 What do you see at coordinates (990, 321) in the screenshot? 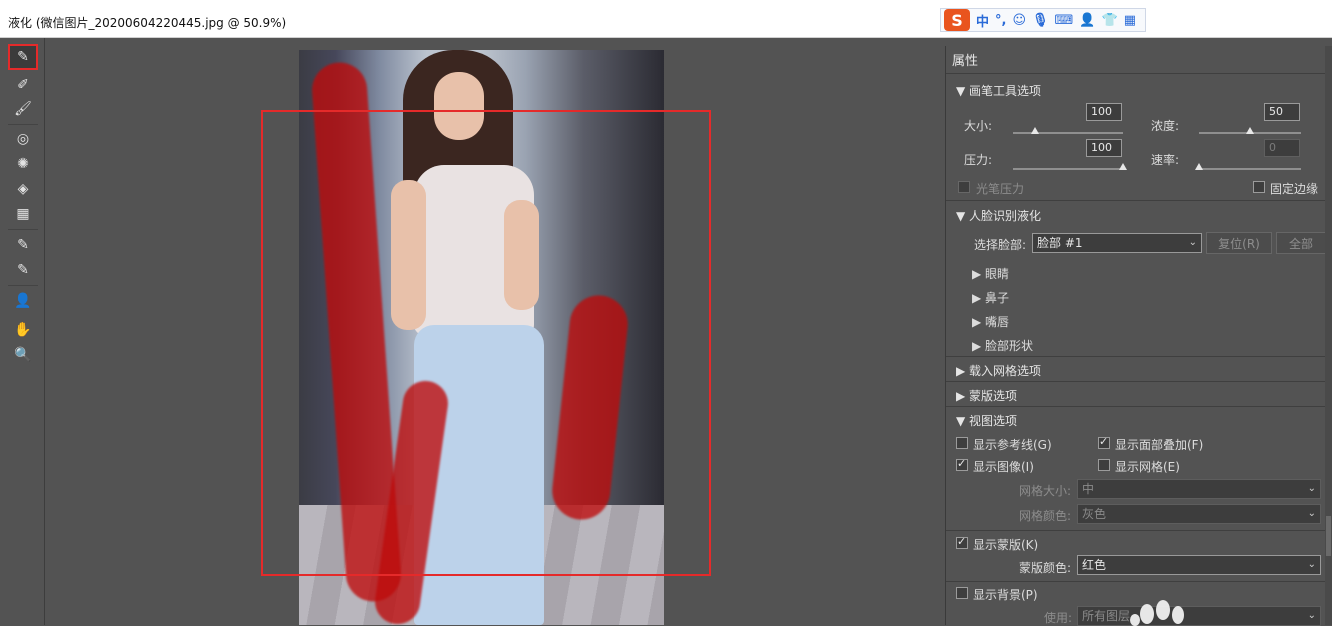
I see `mouth-toggle: ▶ 嘴唇` at bounding box center [990, 321].